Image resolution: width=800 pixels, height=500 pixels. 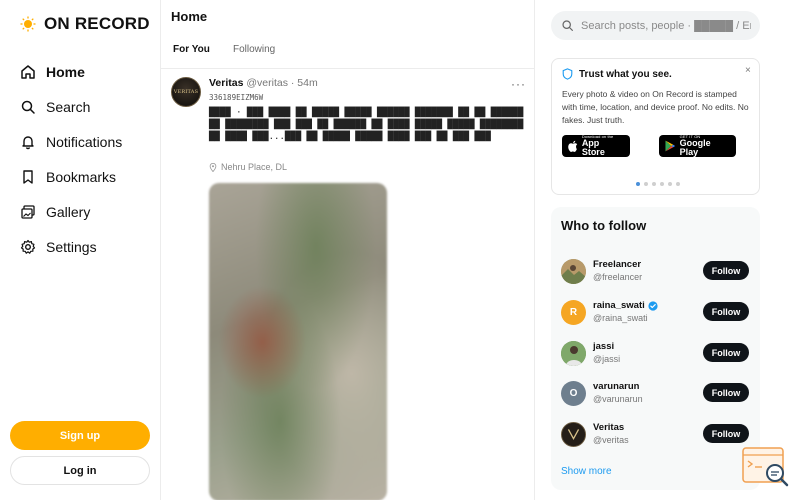 What do you see at coordinates (616, 386) in the screenshot?
I see `account-name: varunarun` at bounding box center [616, 386].